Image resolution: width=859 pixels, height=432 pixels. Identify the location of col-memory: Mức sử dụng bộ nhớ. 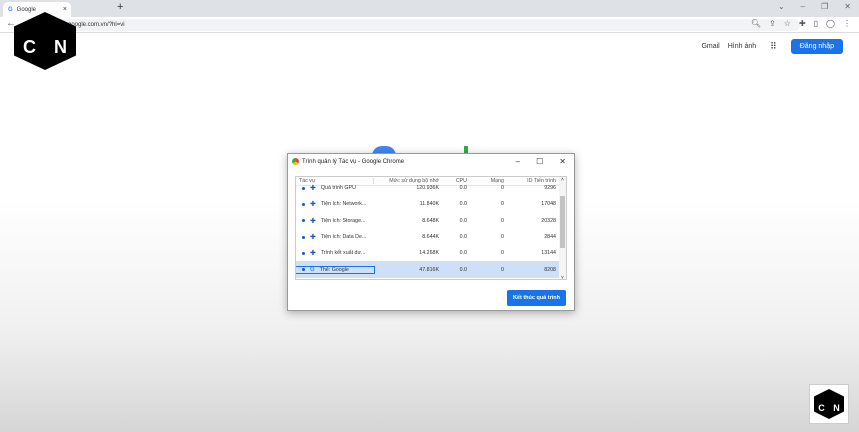
(407, 181).